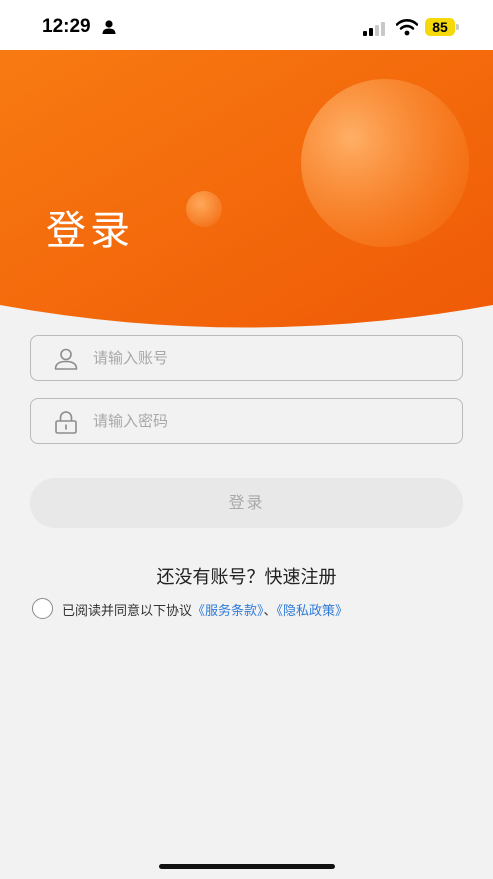 This screenshot has width=493, height=879. Describe the element at coordinates (374, 29) in the screenshot. I see `signal-icon` at that location.